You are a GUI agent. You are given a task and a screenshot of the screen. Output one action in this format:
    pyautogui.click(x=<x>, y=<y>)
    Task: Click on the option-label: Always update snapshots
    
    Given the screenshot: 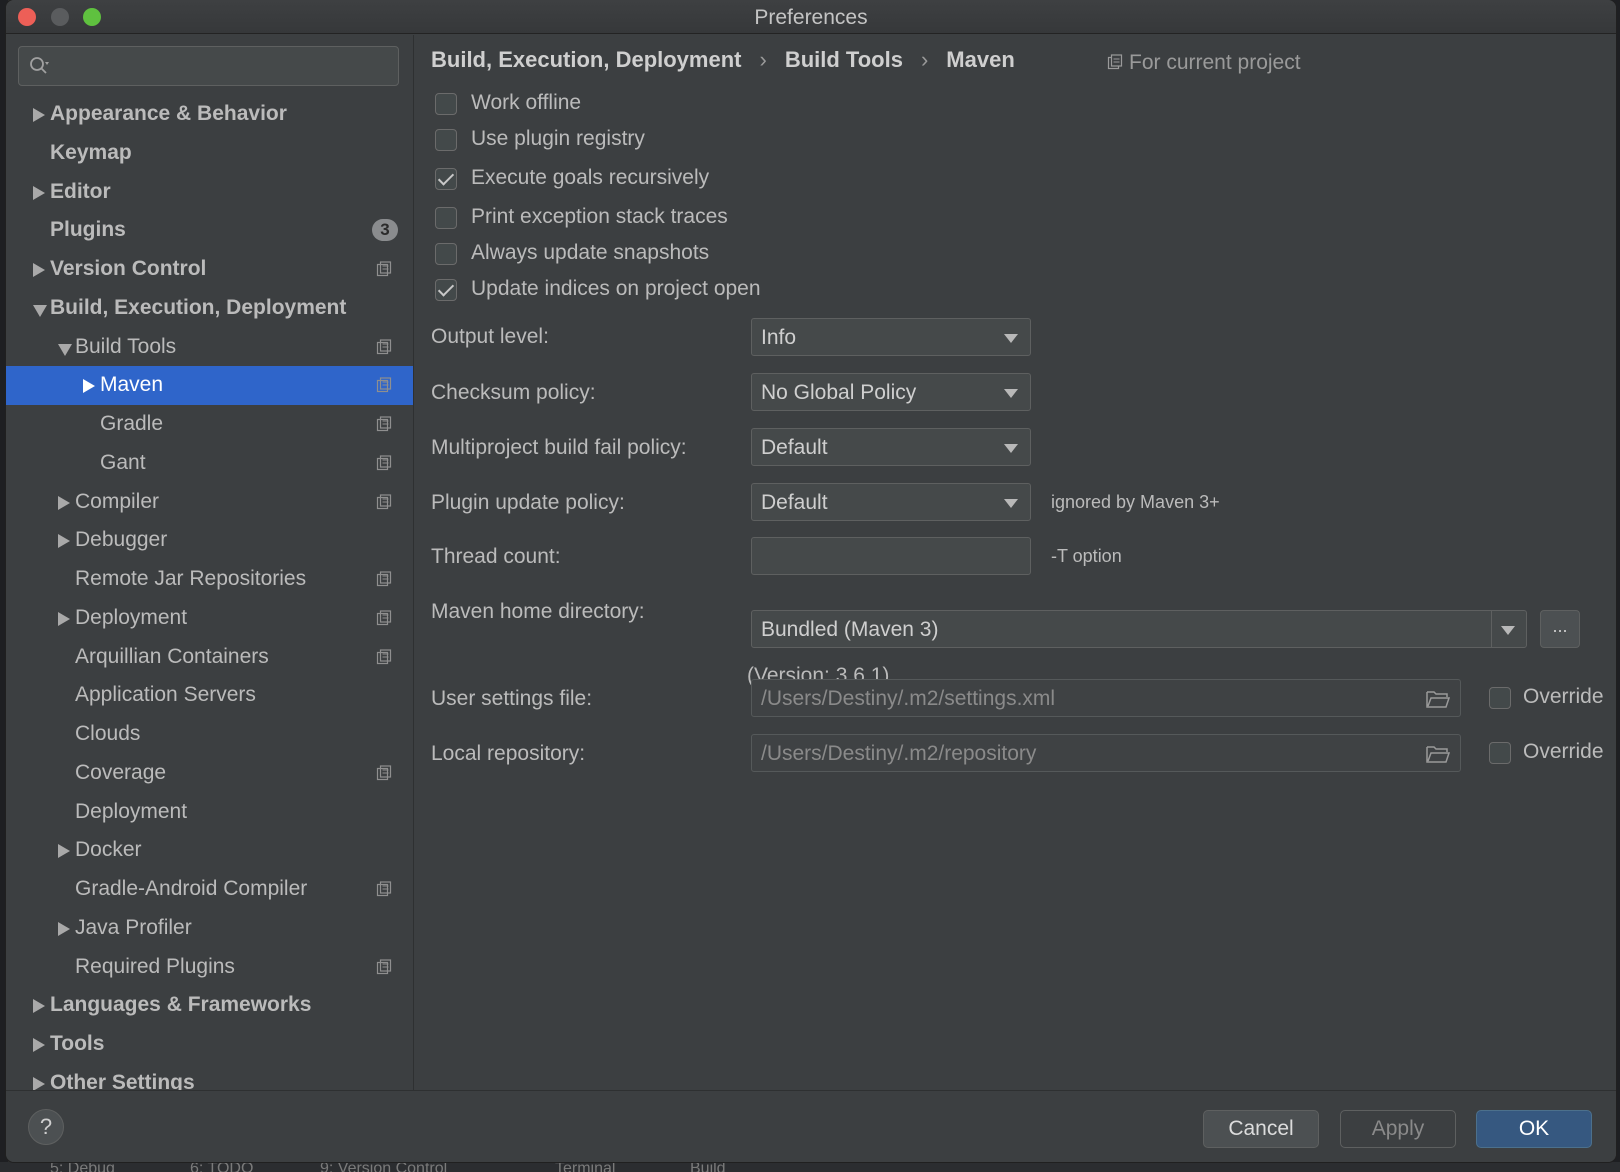 What is the action you would take?
    pyautogui.click(x=590, y=252)
    